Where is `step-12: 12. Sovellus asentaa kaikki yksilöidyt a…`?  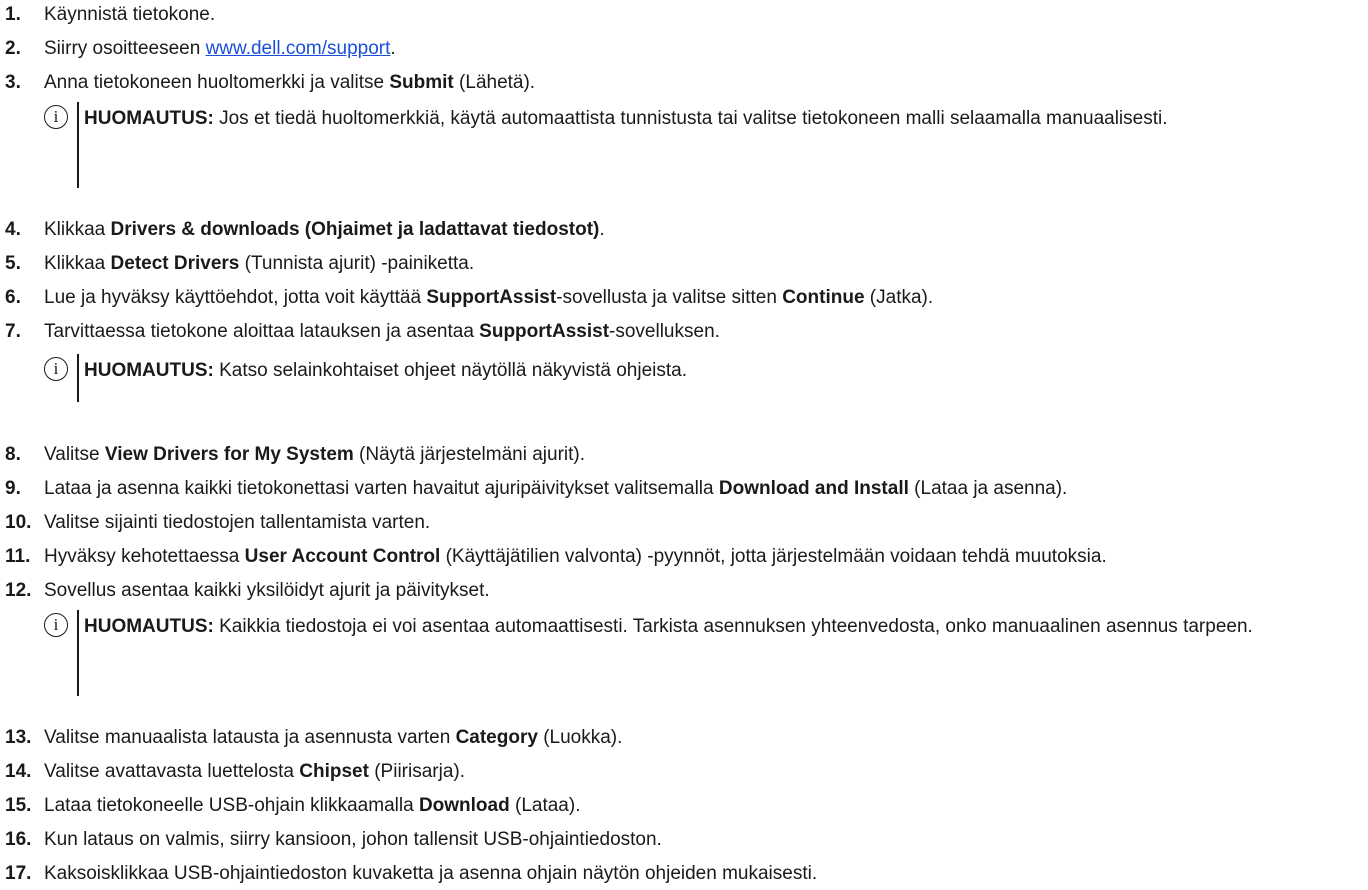
step-12: 12. Sovellus asentaa kaikki yksilöidyt a… is located at coordinates (684, 591).